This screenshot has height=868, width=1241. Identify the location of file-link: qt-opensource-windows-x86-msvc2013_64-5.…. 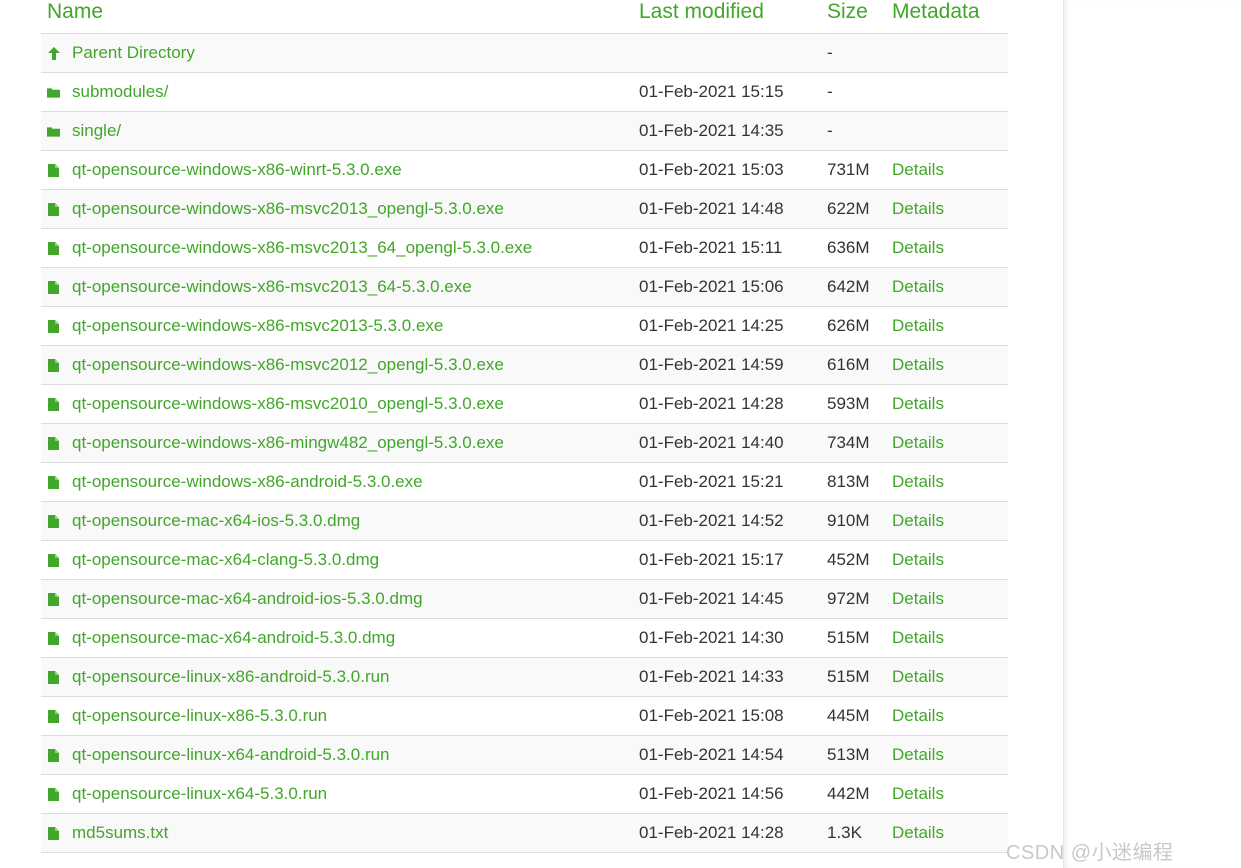
(272, 287).